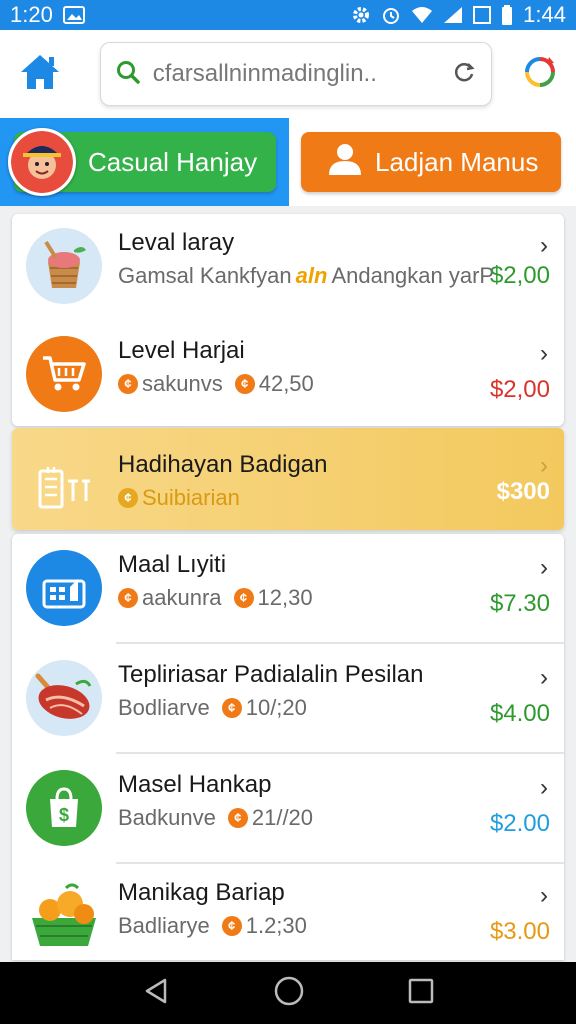 This screenshot has width=576, height=1024. Describe the element at coordinates (345, 162) in the screenshot. I see `user-icon` at that location.